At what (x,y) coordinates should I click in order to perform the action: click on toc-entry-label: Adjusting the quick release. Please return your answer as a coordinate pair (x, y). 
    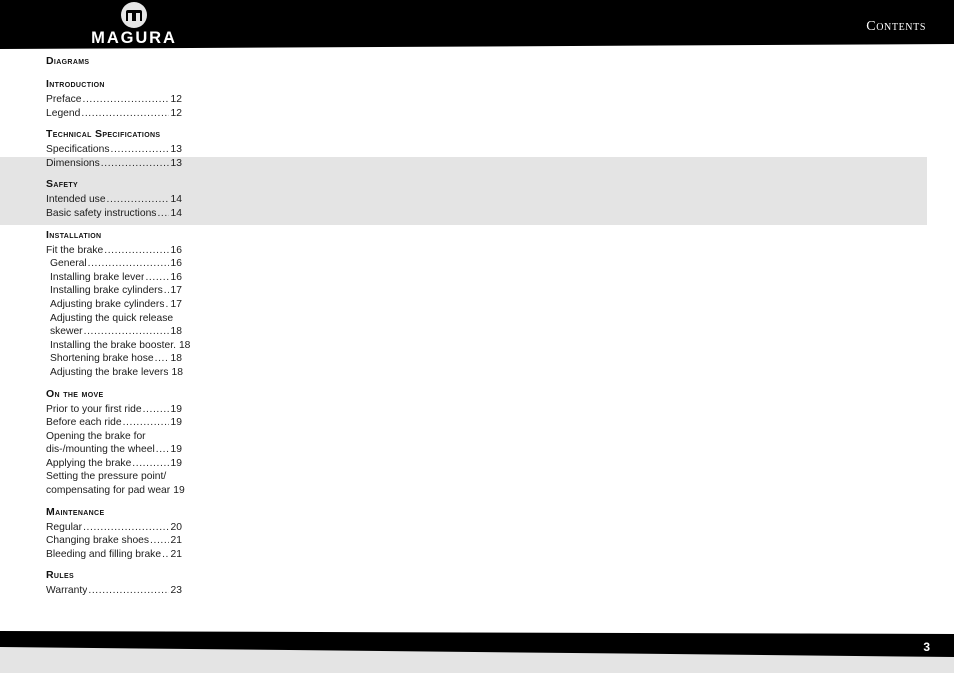
    Looking at the image, I should click on (112, 318).